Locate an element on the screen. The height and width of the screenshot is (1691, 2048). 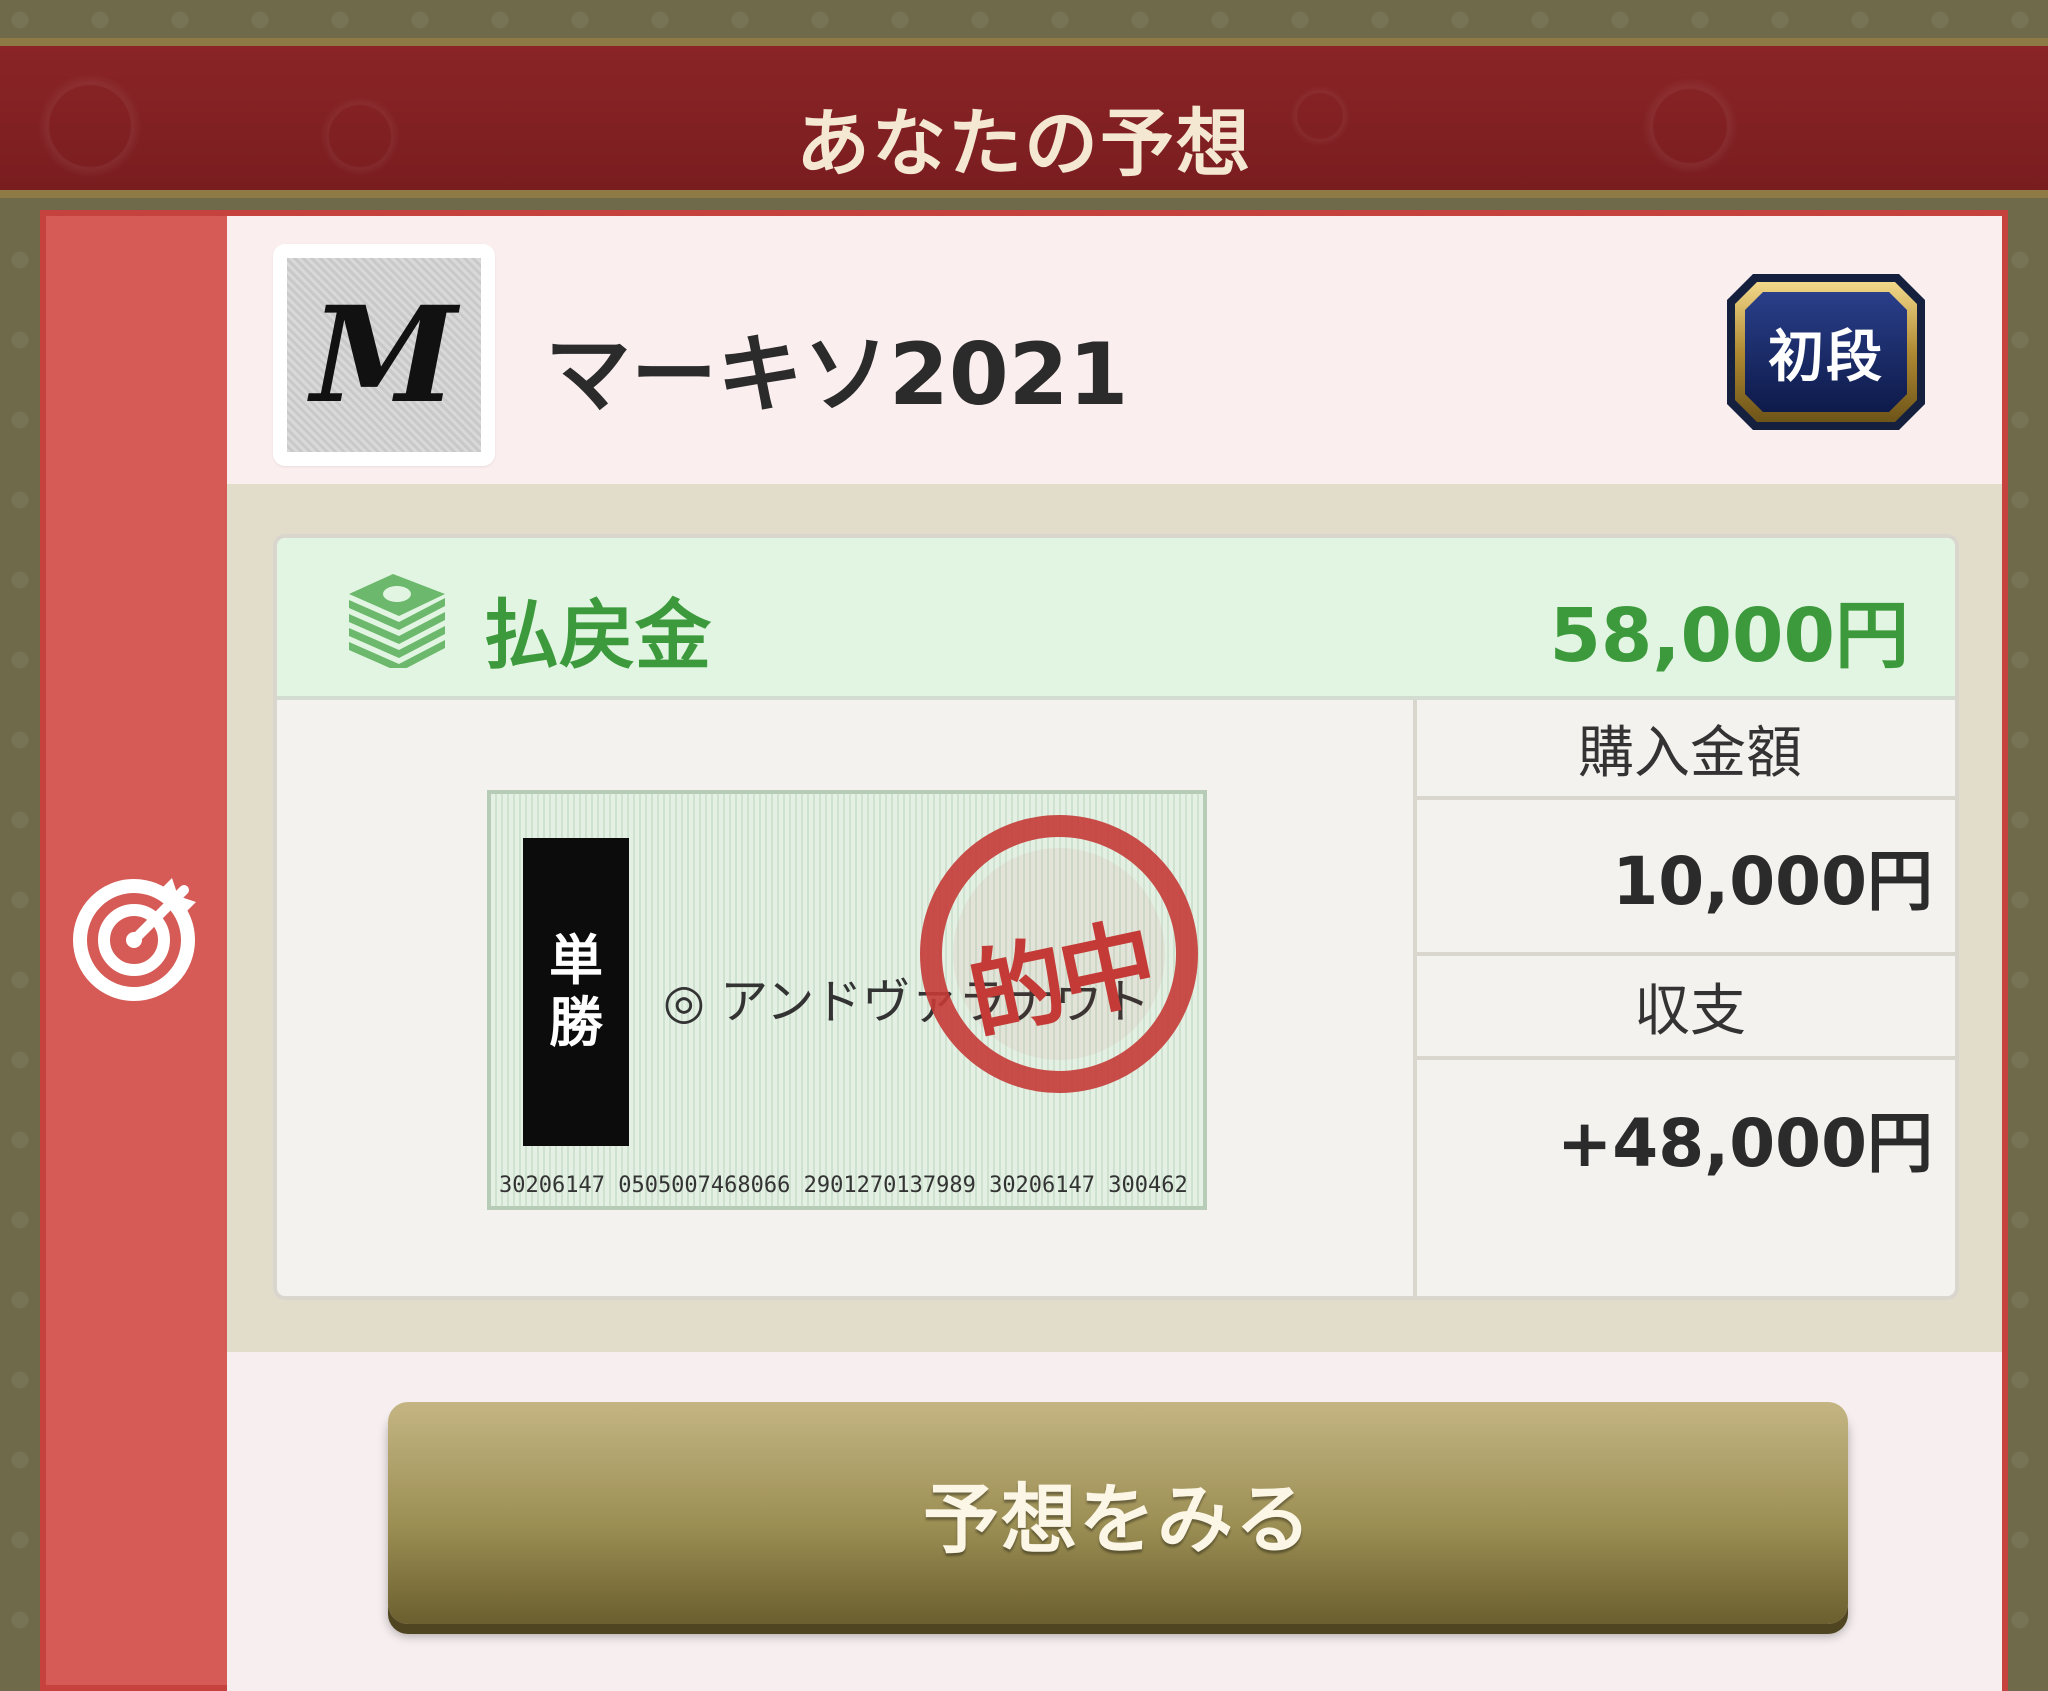
payout-bar: 払戻金 58,000円 is located at coordinates (1116, 619).